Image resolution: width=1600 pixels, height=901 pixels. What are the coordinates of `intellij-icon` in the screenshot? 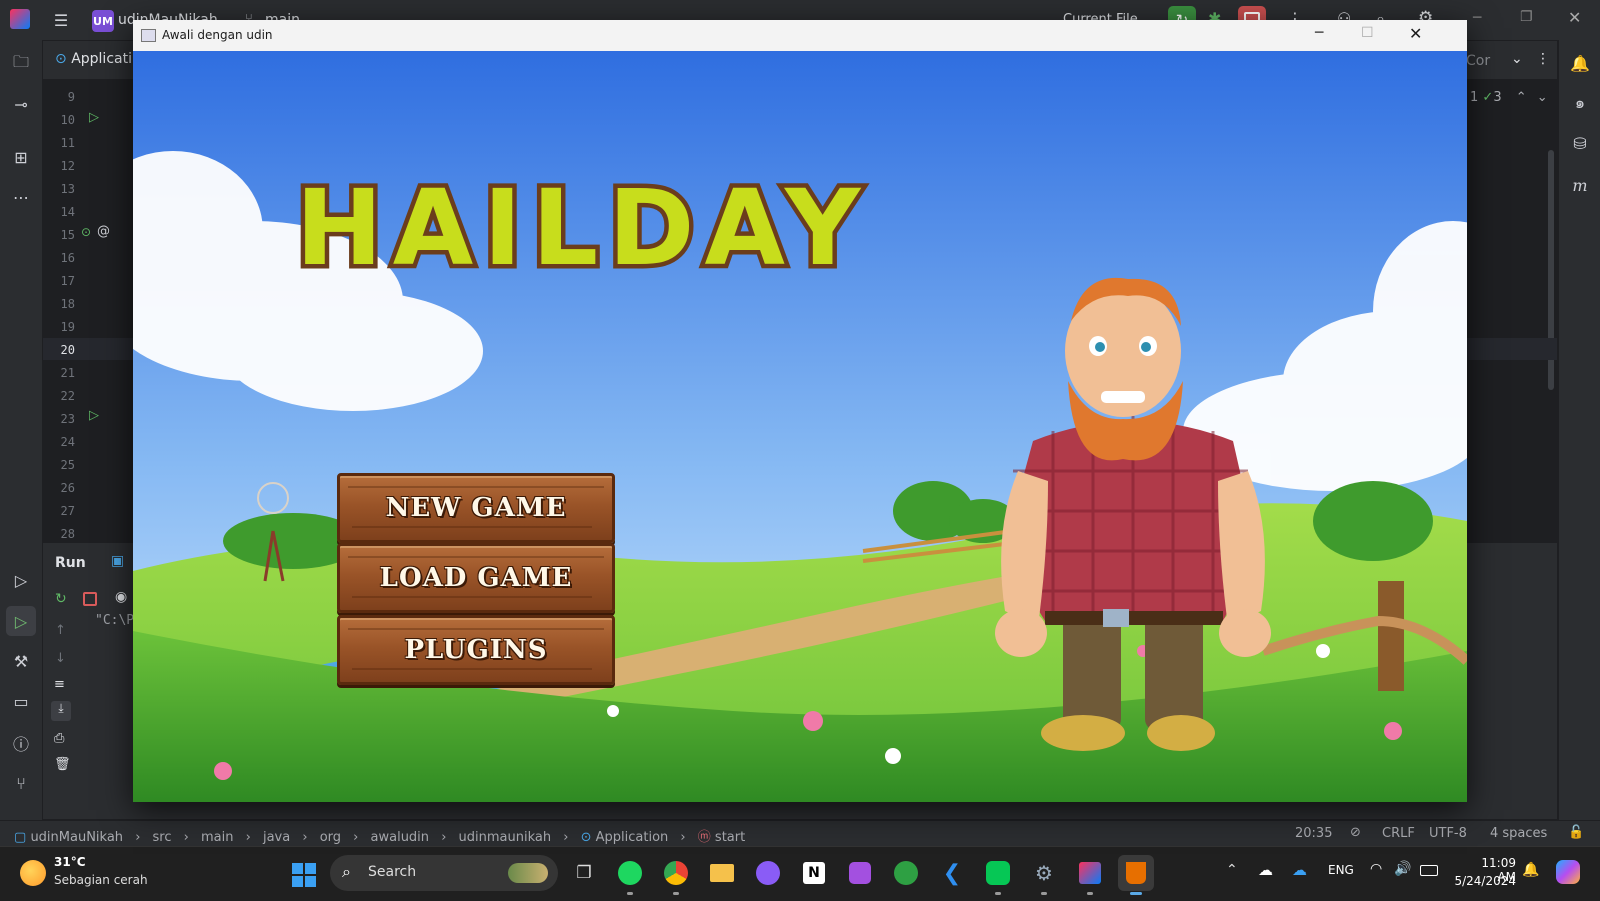 It's located at (1090, 875).